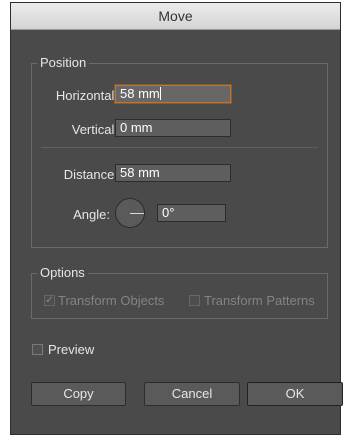 The height and width of the screenshot is (437, 351). What do you see at coordinates (173, 173) in the screenshot?
I see `distance-field: 58 mm` at bounding box center [173, 173].